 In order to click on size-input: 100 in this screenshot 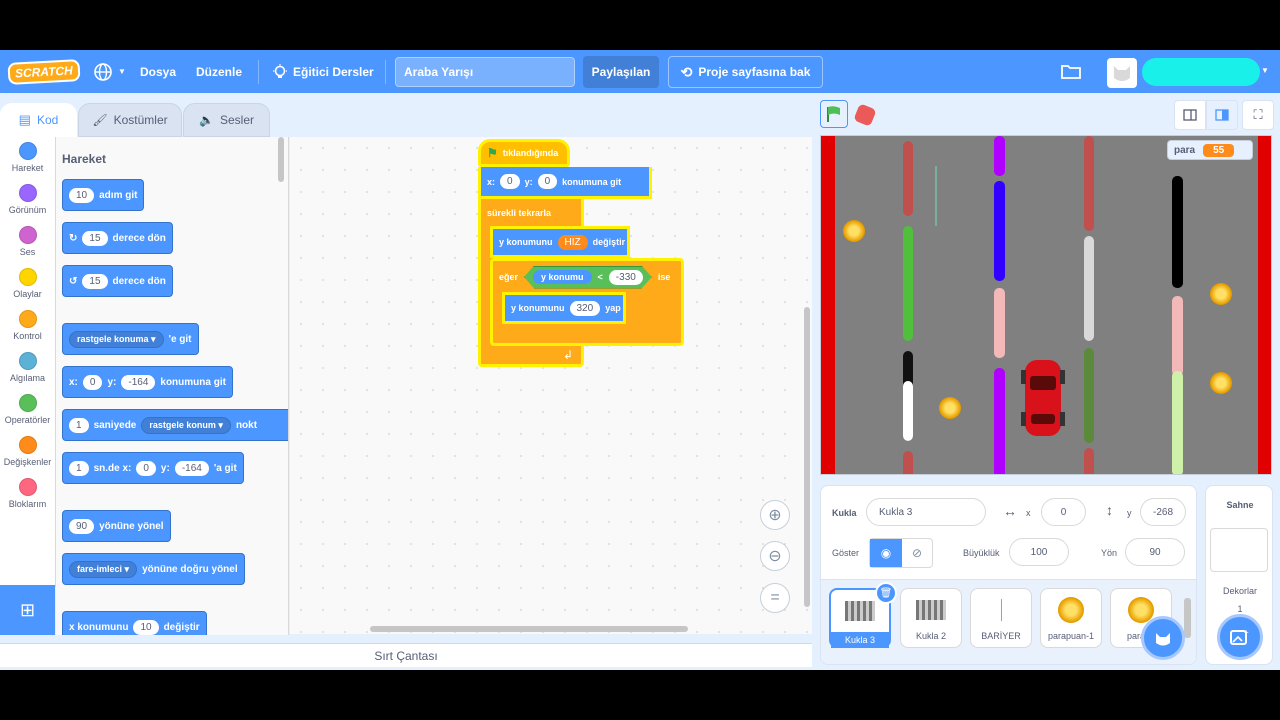, I will do `click(1039, 552)`.